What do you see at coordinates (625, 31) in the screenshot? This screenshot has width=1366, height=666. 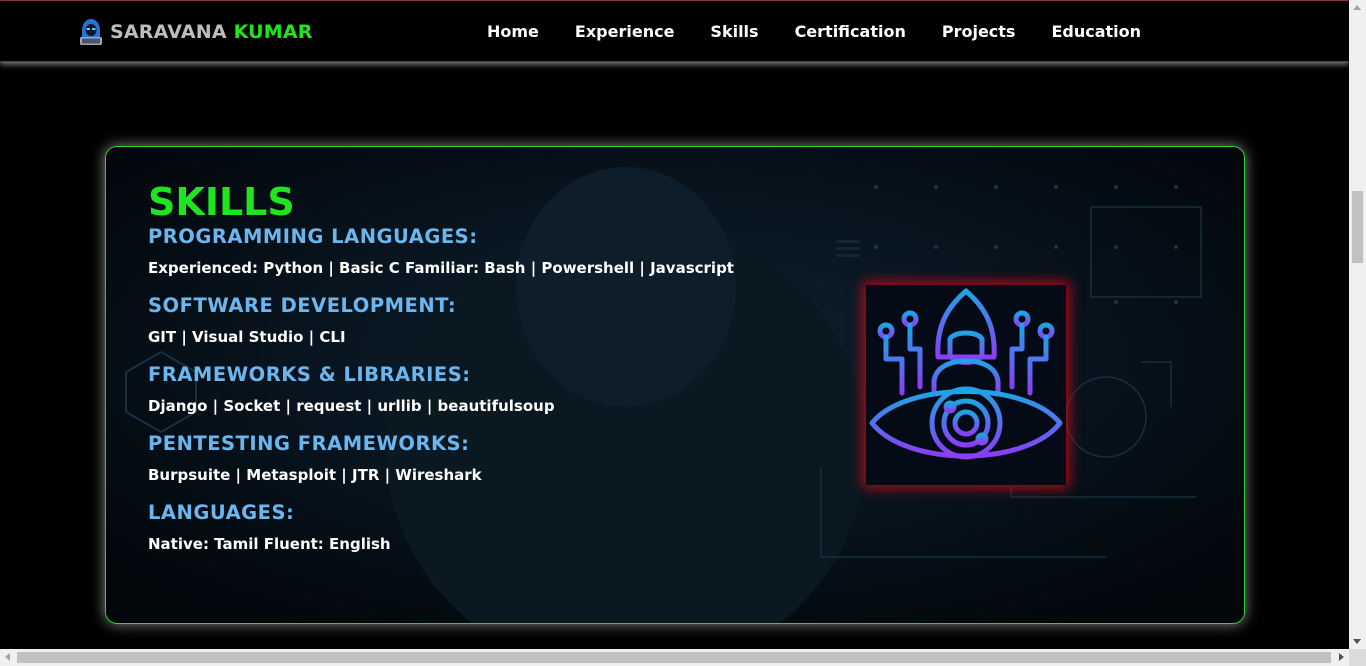 I see `nav-experience: Experience` at bounding box center [625, 31].